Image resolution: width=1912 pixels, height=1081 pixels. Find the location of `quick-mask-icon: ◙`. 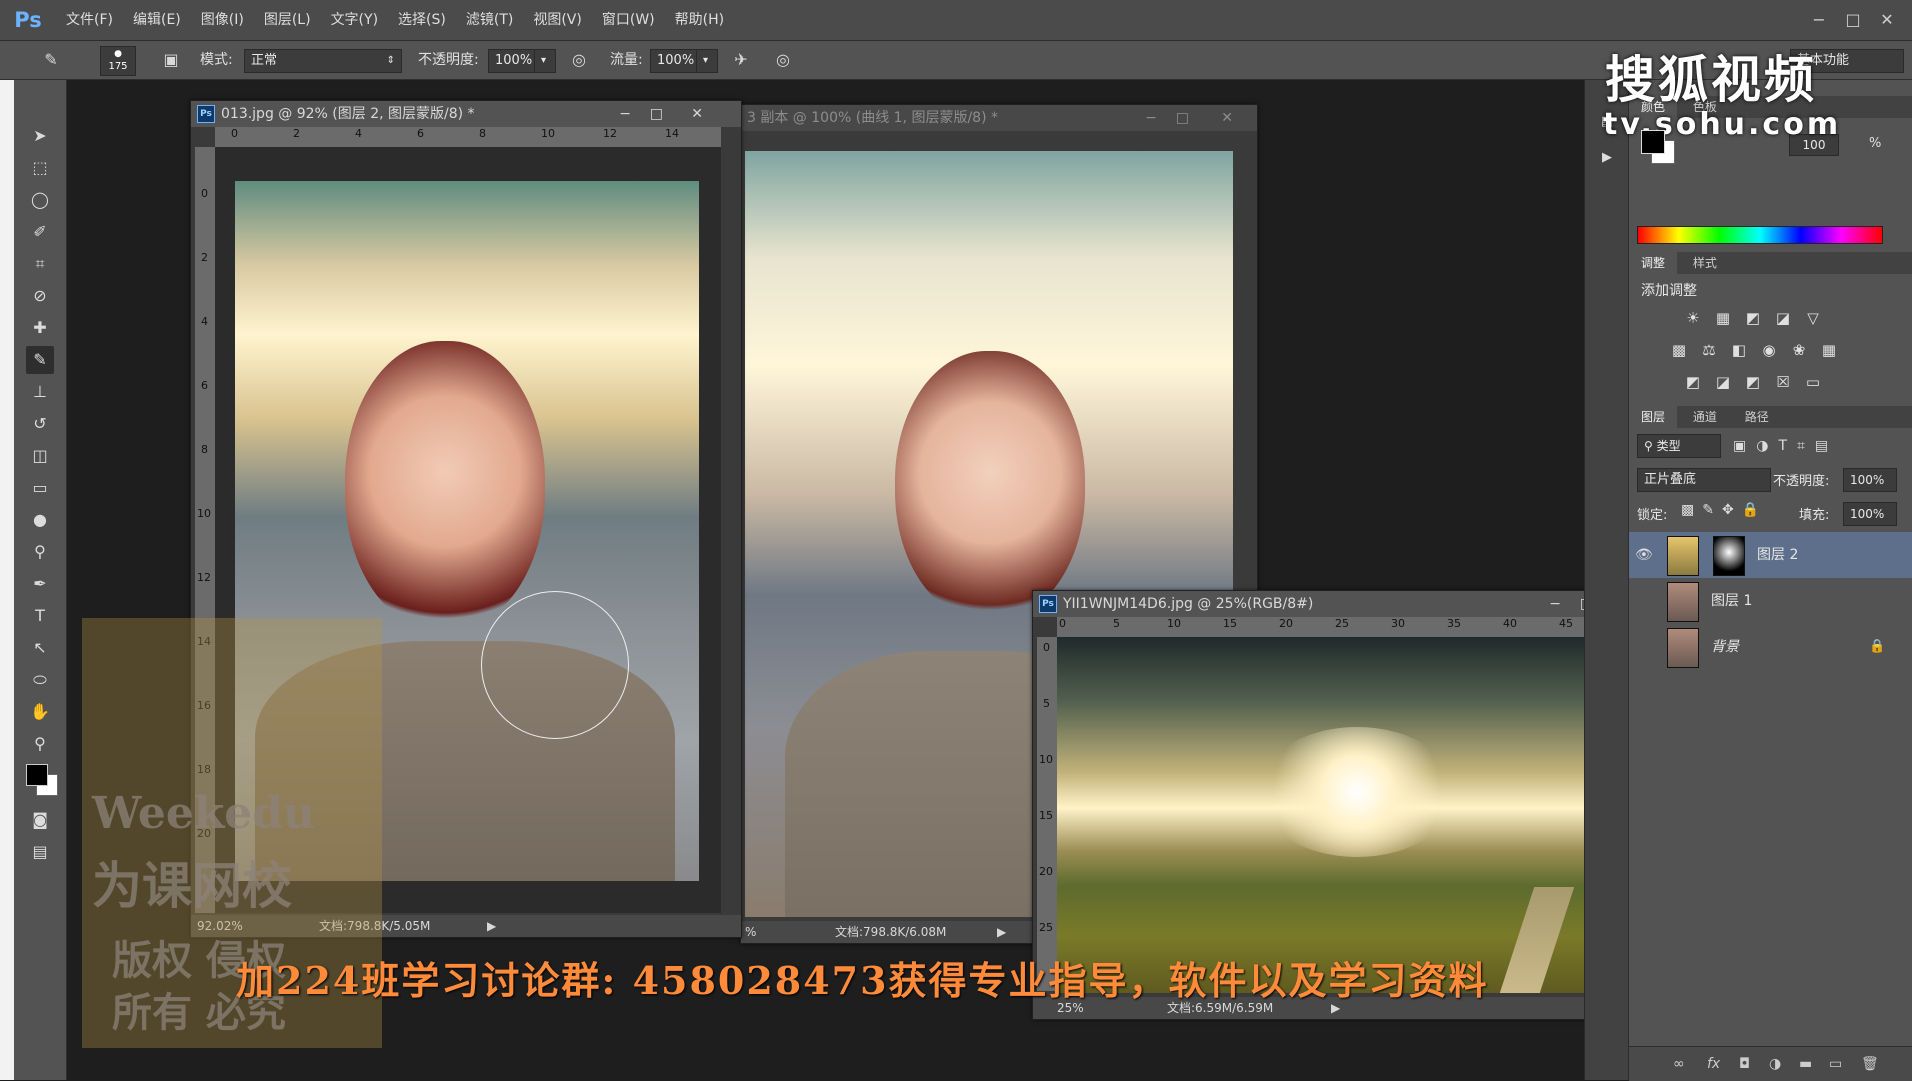

quick-mask-icon: ◙ is located at coordinates (40, 820).